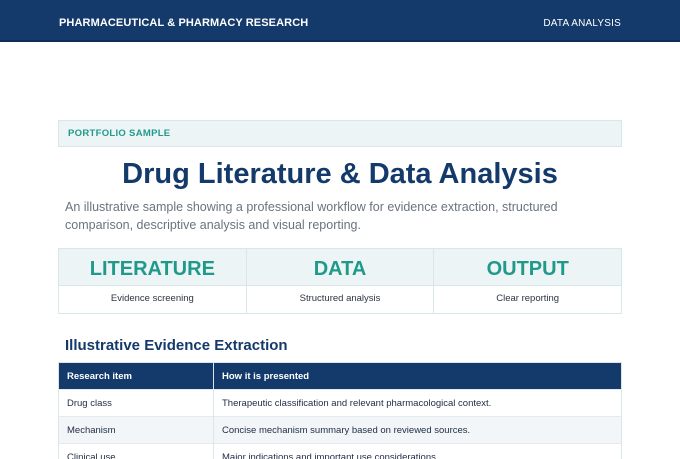  What do you see at coordinates (136, 451) in the screenshot?
I see `table-cell: Clinical use` at bounding box center [136, 451].